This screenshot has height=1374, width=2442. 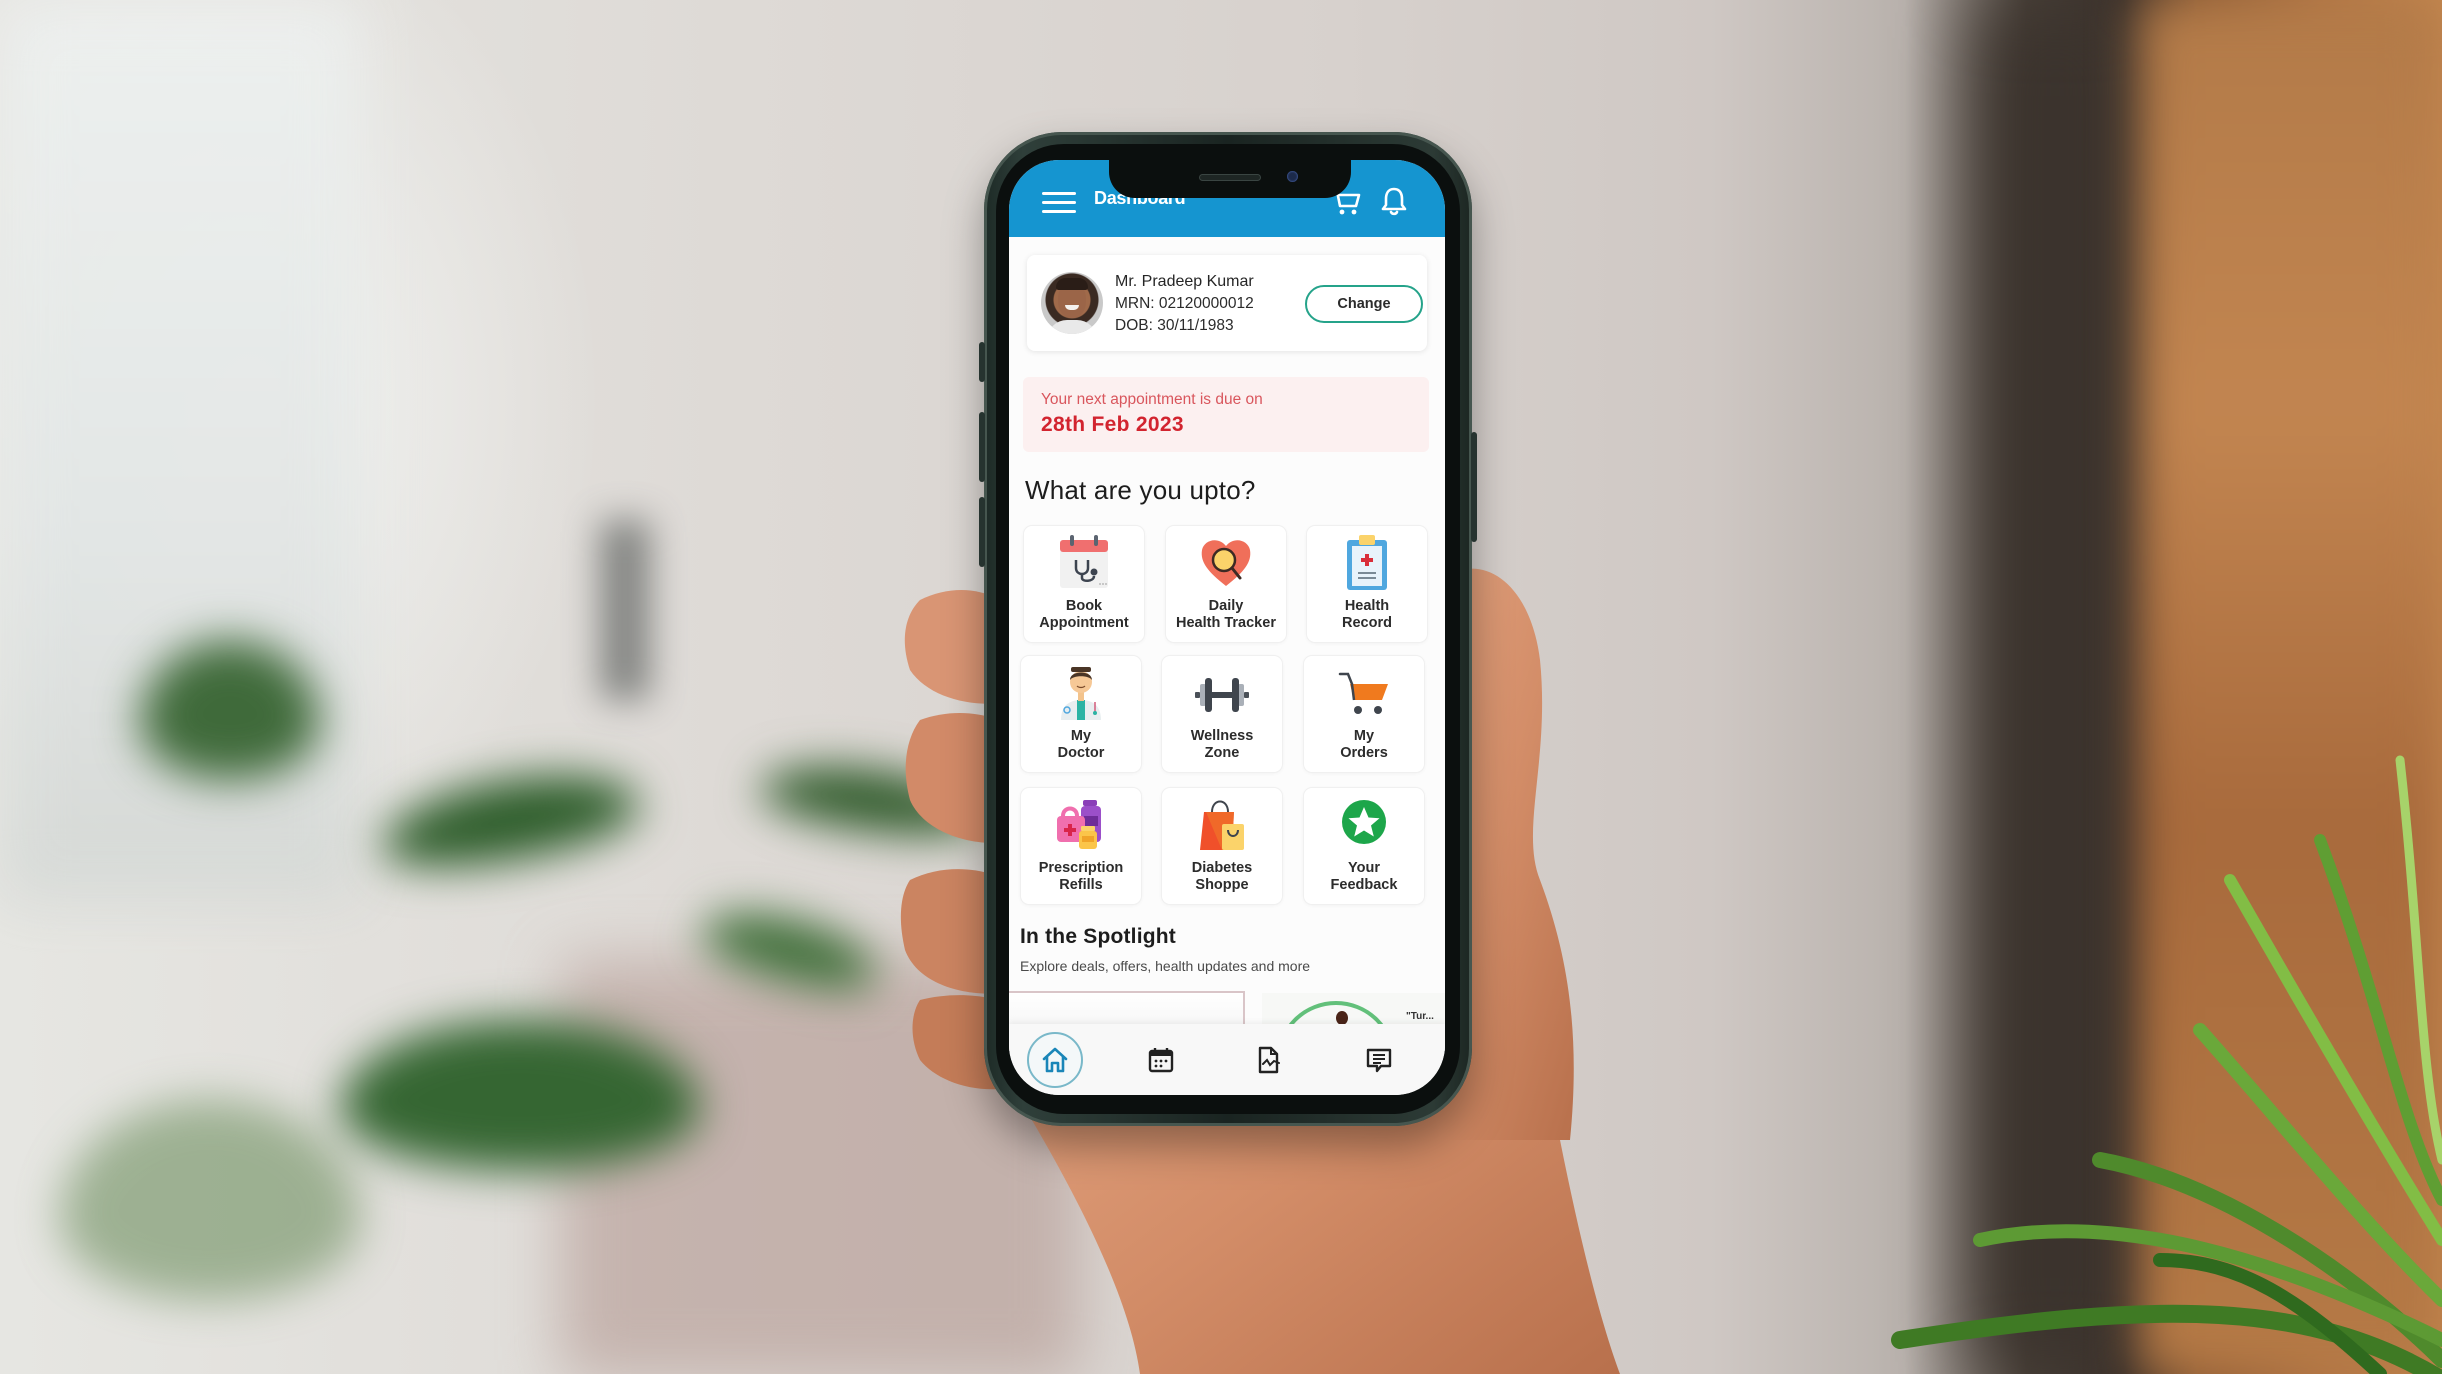 I want to click on tile-wellness-zone: Wellness Zone, so click(x=1222, y=714).